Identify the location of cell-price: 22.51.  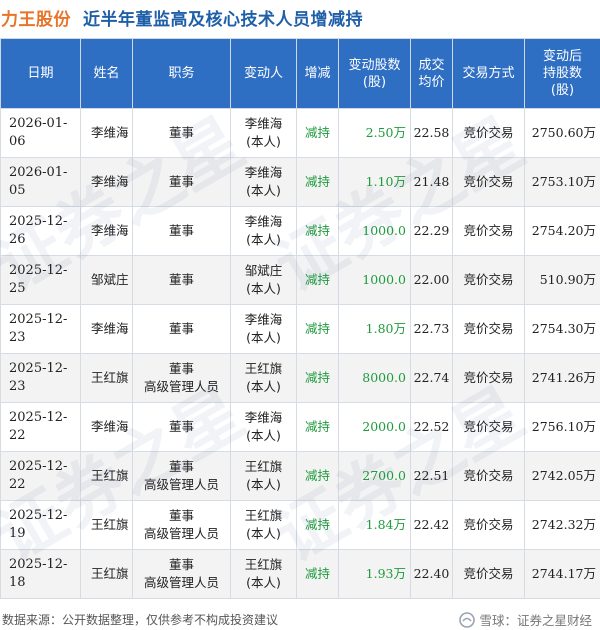
(431, 476).